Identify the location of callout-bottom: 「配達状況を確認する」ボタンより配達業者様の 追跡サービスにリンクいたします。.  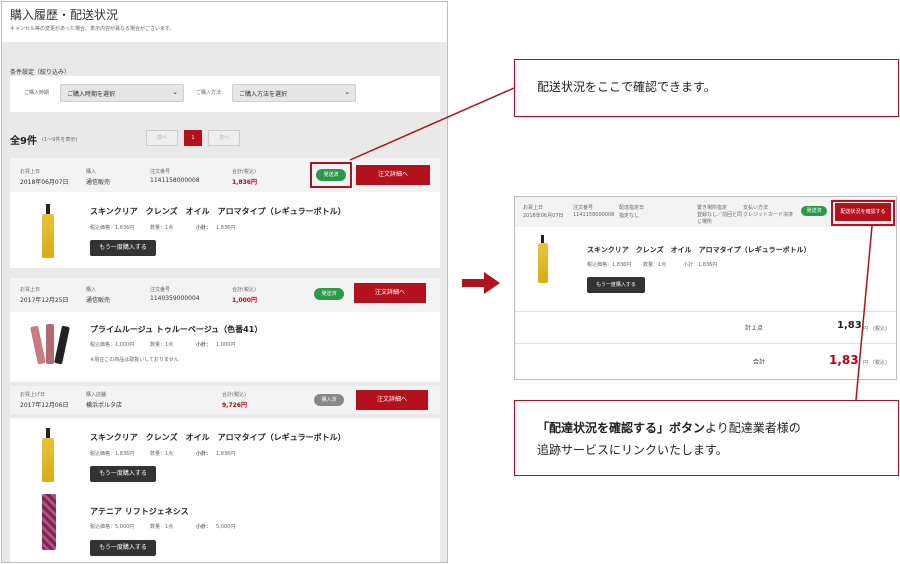
(706, 438).